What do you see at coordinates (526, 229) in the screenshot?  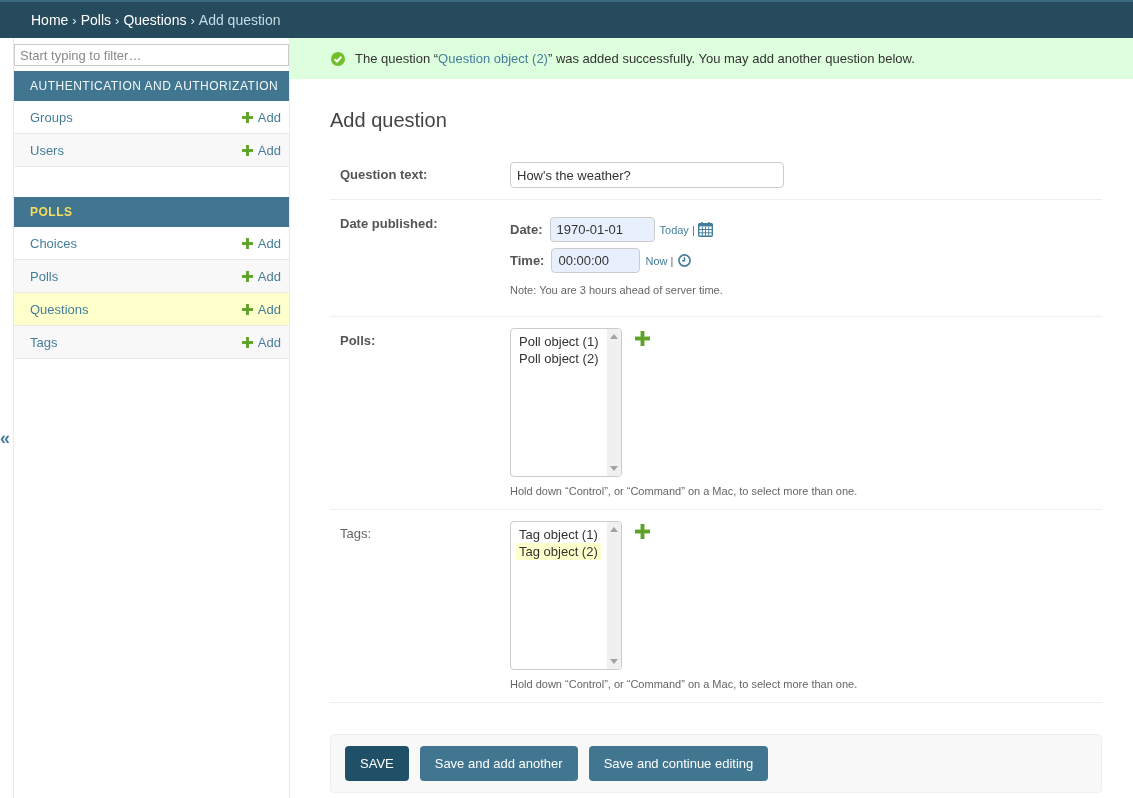 I see `field-label: Date:` at bounding box center [526, 229].